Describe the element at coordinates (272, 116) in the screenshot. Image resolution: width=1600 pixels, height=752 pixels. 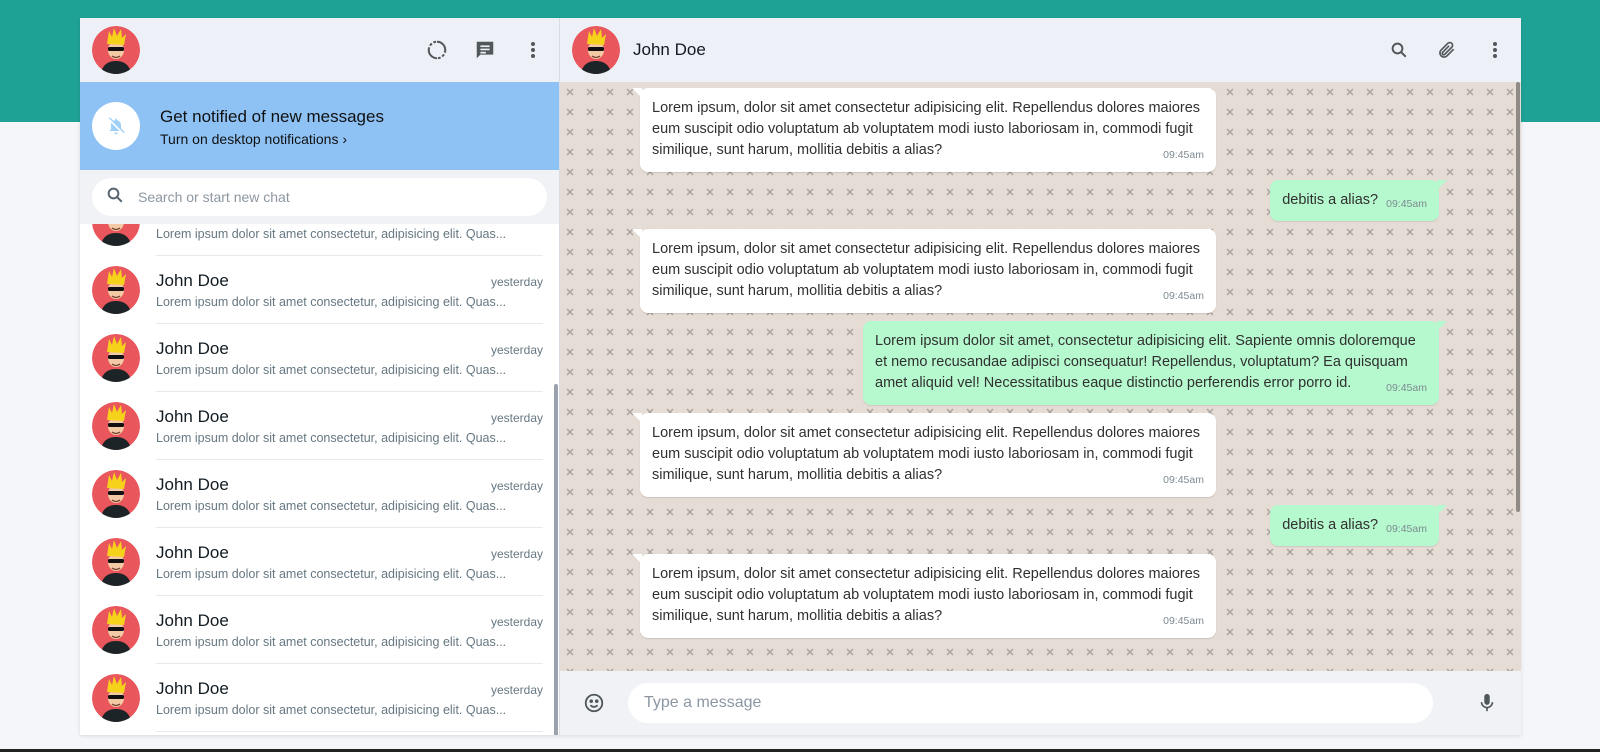
I see `notification-title: Get notified of new messages` at that location.